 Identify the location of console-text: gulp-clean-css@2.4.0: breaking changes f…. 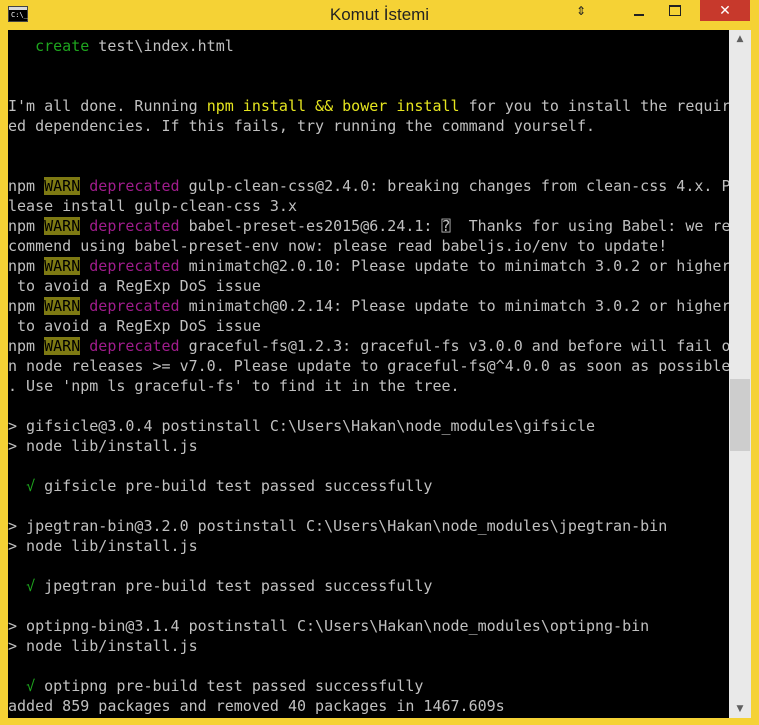
(454, 186).